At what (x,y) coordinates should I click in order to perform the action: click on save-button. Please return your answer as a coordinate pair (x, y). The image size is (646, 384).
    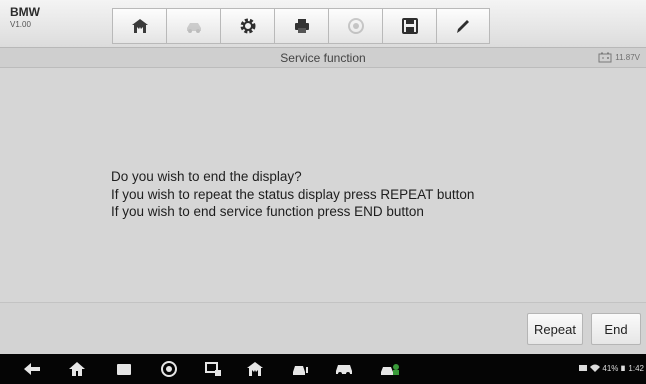
    Looking at the image, I should click on (409, 26).